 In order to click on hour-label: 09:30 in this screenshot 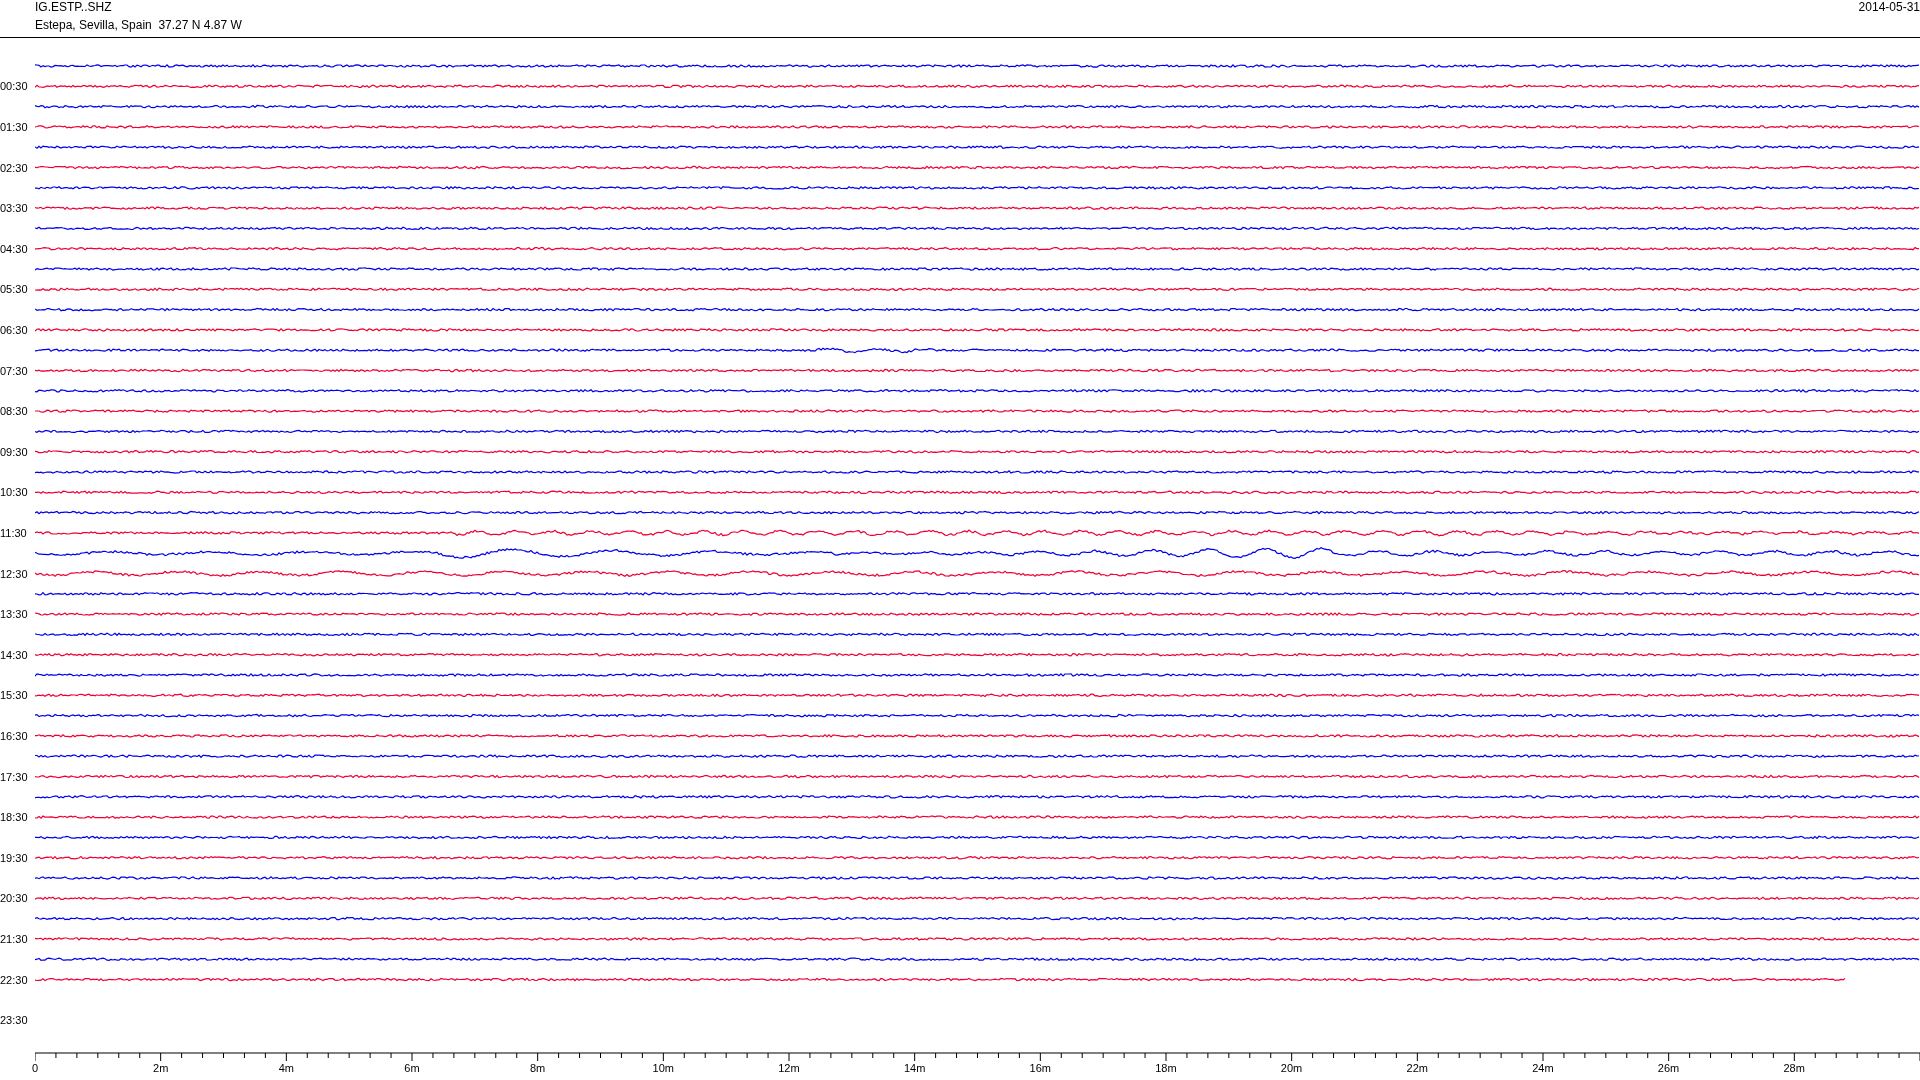, I will do `click(14, 451)`.